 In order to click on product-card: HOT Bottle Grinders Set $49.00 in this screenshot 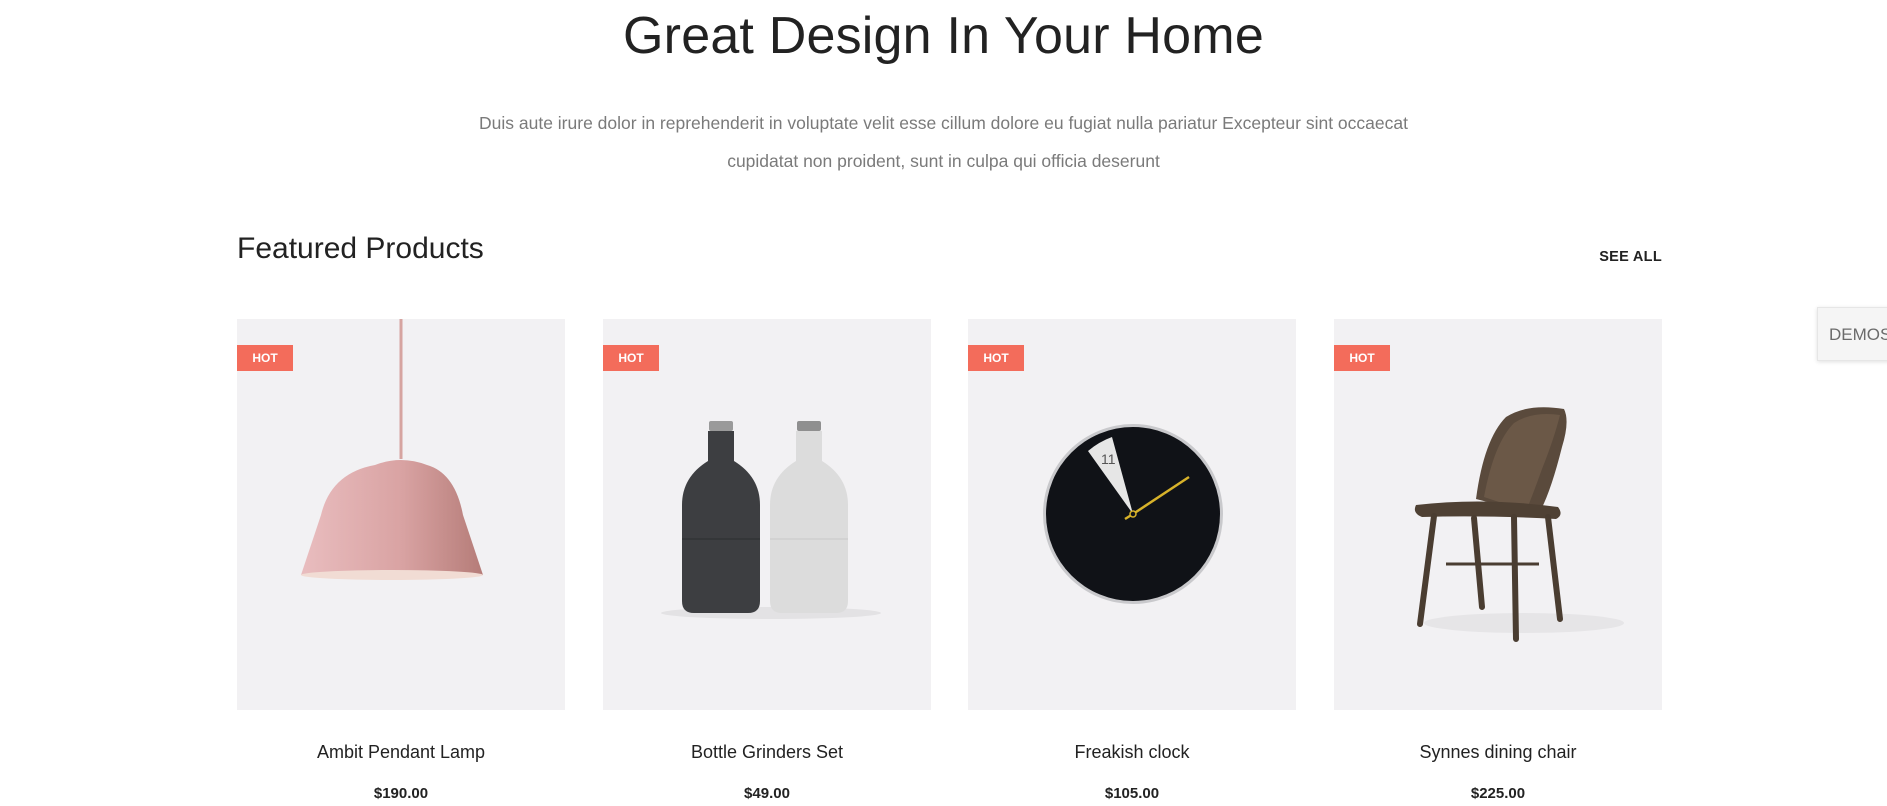, I will do `click(767, 560)`.